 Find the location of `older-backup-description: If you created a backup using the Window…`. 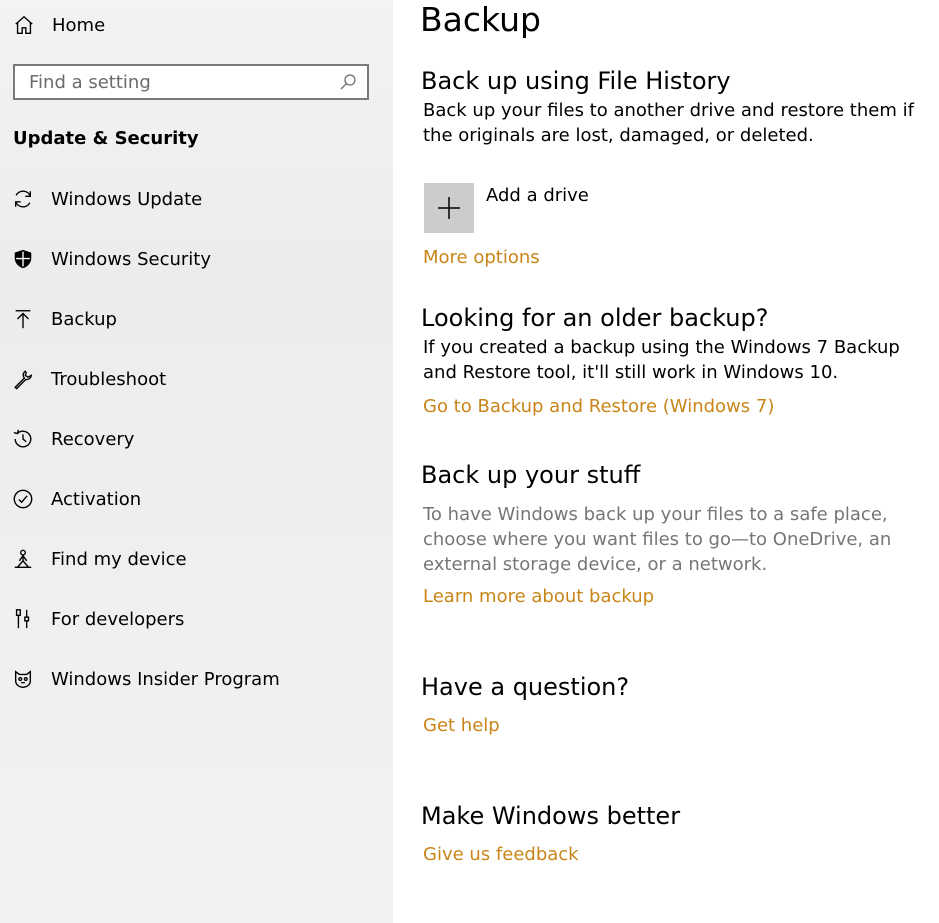

older-backup-description: If you created a backup using the Window… is located at coordinates (661, 360).